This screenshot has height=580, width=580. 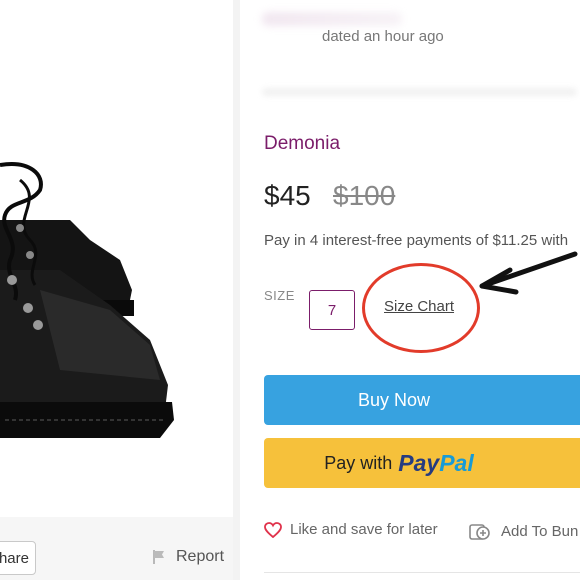 What do you see at coordinates (456, 462) in the screenshot?
I see `paypal-pal: Pal` at bounding box center [456, 462].